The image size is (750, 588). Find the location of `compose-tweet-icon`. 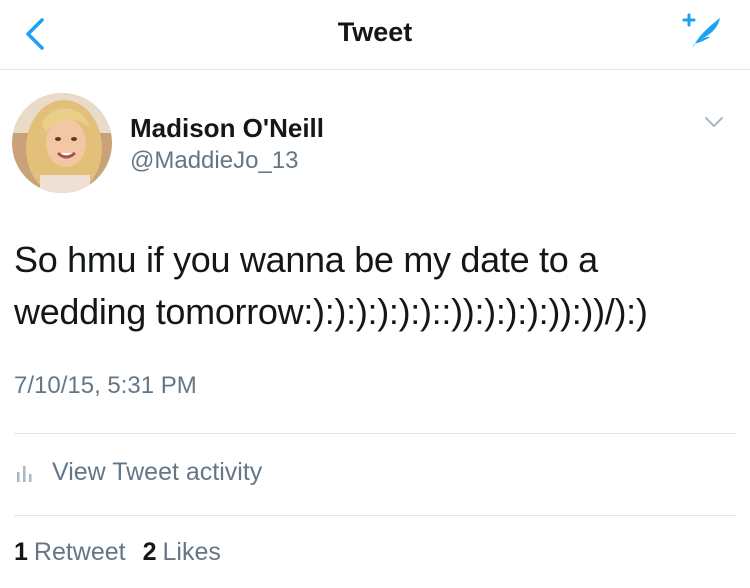

compose-tweet-icon is located at coordinates (701, 31).